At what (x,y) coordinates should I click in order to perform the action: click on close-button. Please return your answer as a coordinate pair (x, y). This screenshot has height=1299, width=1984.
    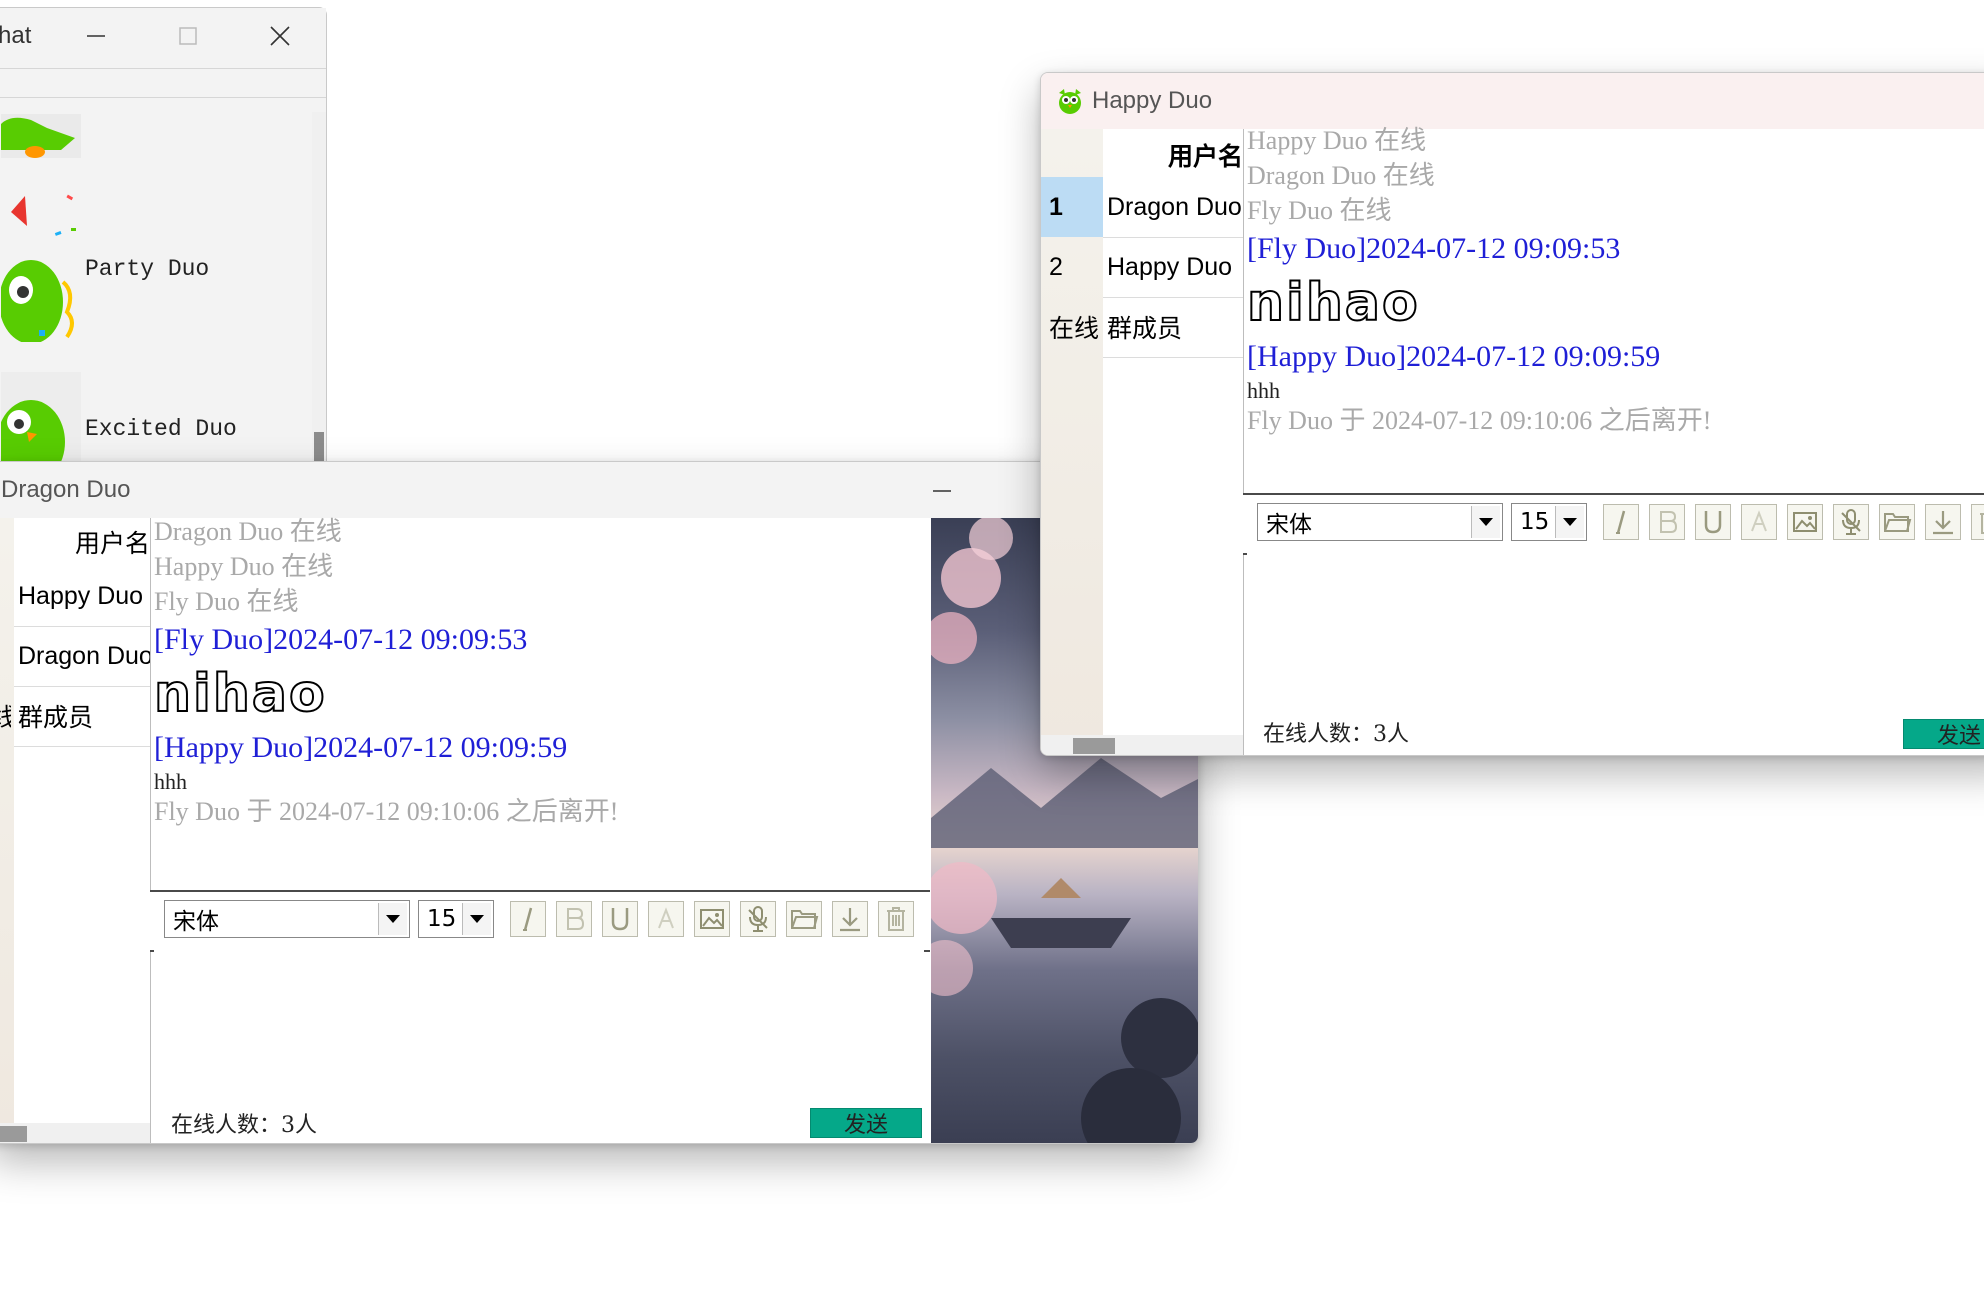
    Looking at the image, I should click on (280, 36).